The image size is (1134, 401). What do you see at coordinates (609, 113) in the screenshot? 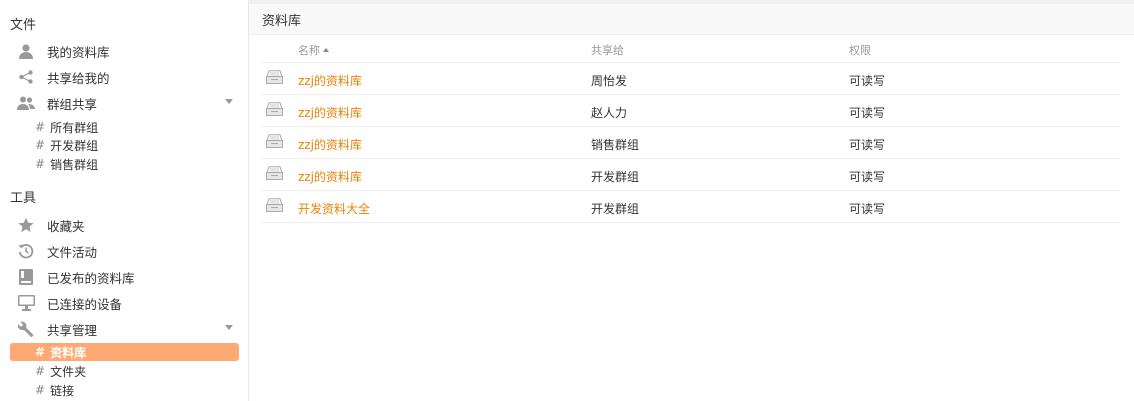
I see `shared-to-cell: 赵人力` at bounding box center [609, 113].